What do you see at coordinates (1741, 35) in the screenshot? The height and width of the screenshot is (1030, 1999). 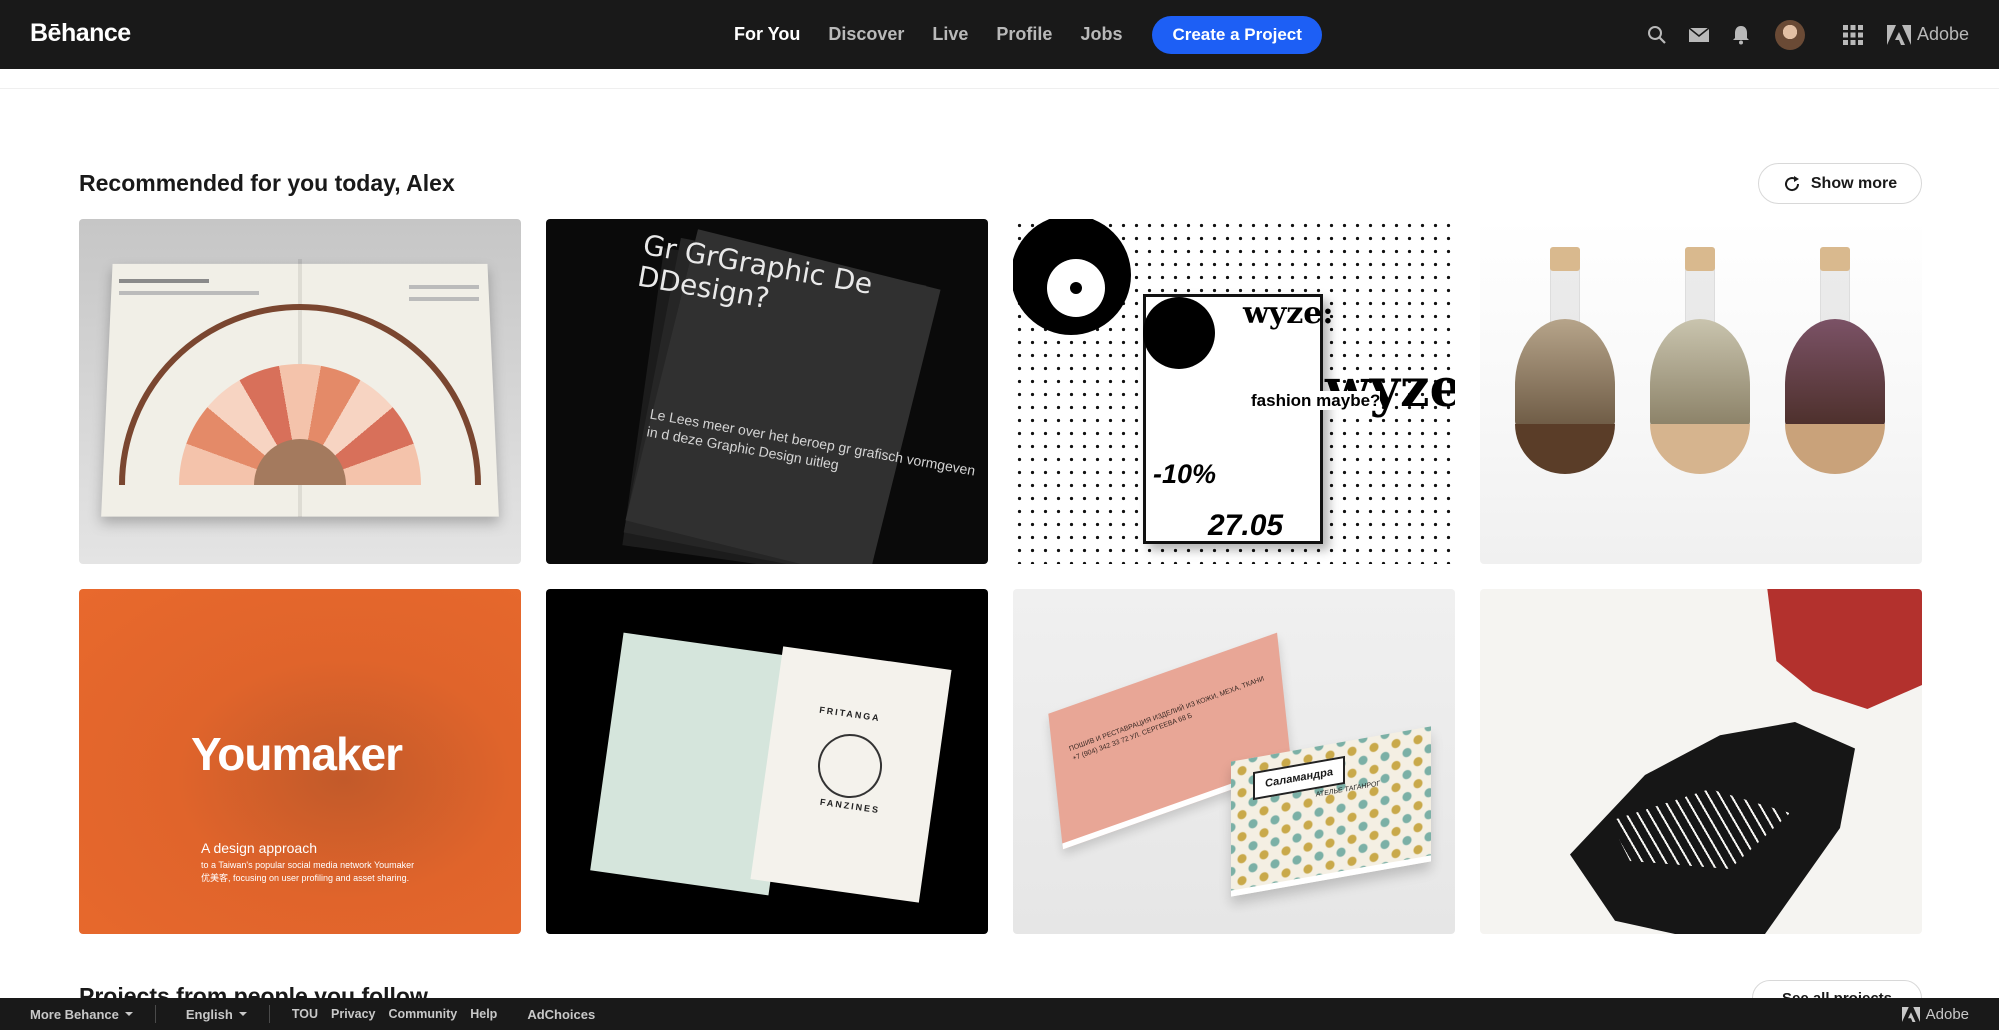 I see `bell-icon` at bounding box center [1741, 35].